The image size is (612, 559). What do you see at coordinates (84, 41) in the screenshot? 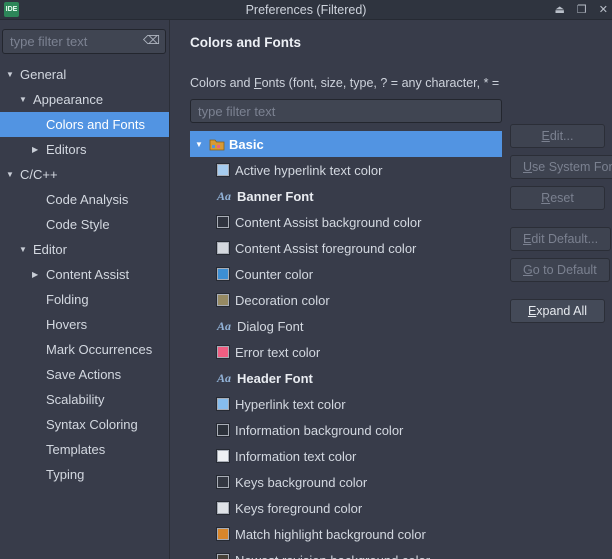
I see `sidebar-filter-input` at bounding box center [84, 41].